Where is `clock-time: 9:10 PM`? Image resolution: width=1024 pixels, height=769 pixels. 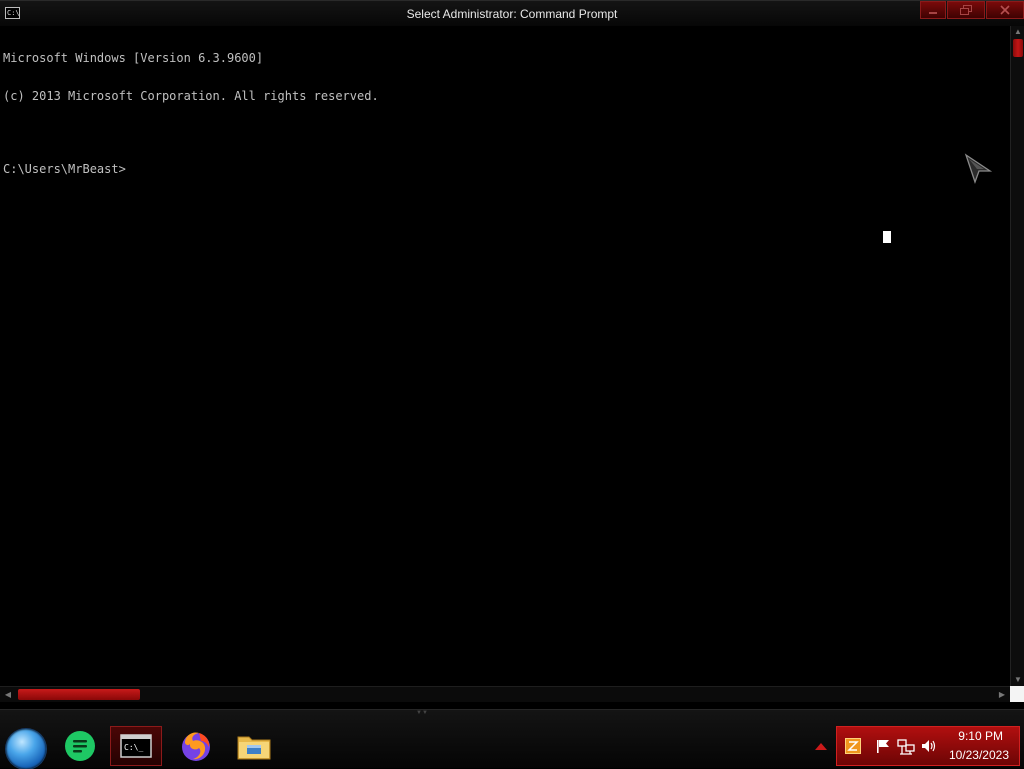
clock-time: 9:10 PM is located at coordinates (980, 736).